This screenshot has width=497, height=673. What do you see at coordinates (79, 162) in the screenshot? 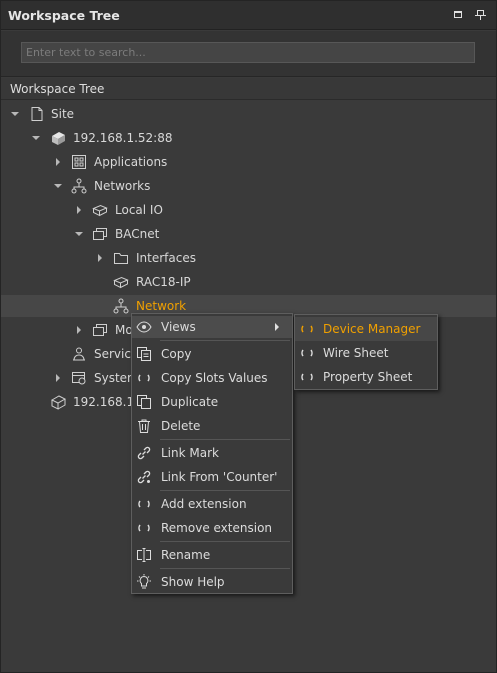
I see `applications-icon` at bounding box center [79, 162].